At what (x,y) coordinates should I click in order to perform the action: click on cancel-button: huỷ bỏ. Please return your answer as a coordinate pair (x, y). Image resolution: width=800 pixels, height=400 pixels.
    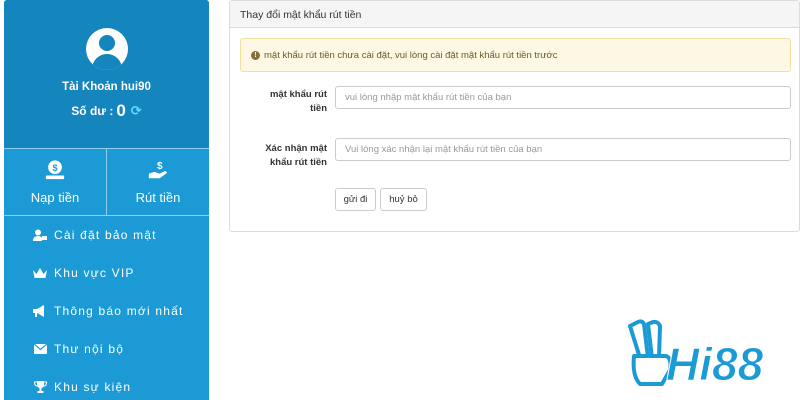
    Looking at the image, I should click on (403, 199).